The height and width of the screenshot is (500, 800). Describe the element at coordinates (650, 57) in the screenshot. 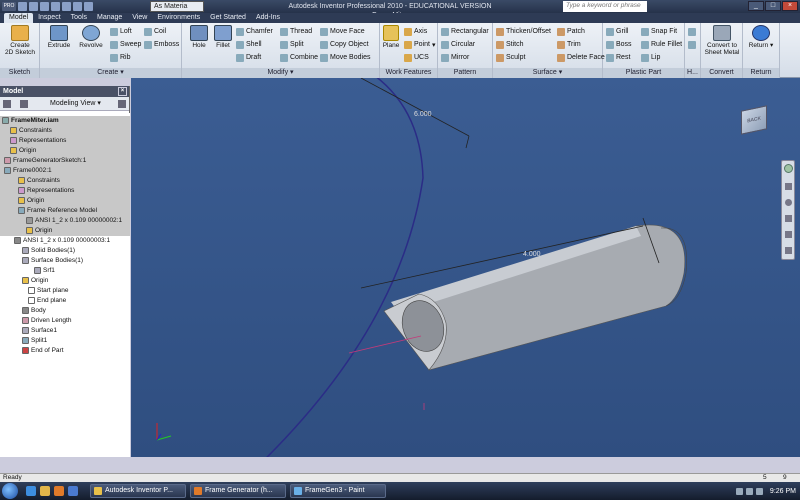

I see `lip-button: Lip` at that location.